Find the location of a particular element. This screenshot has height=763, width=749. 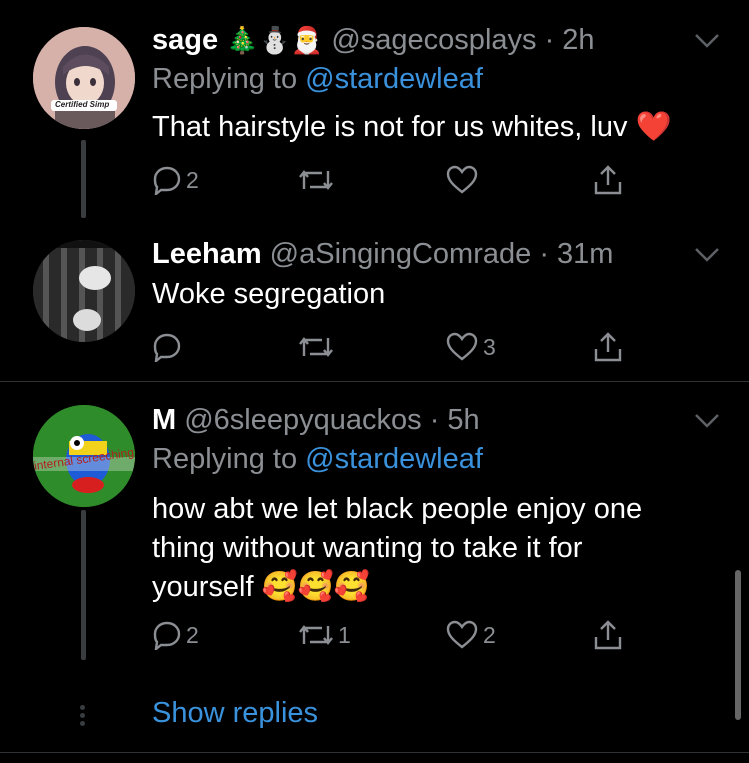

avatar: internal screeching is located at coordinates (84, 456).